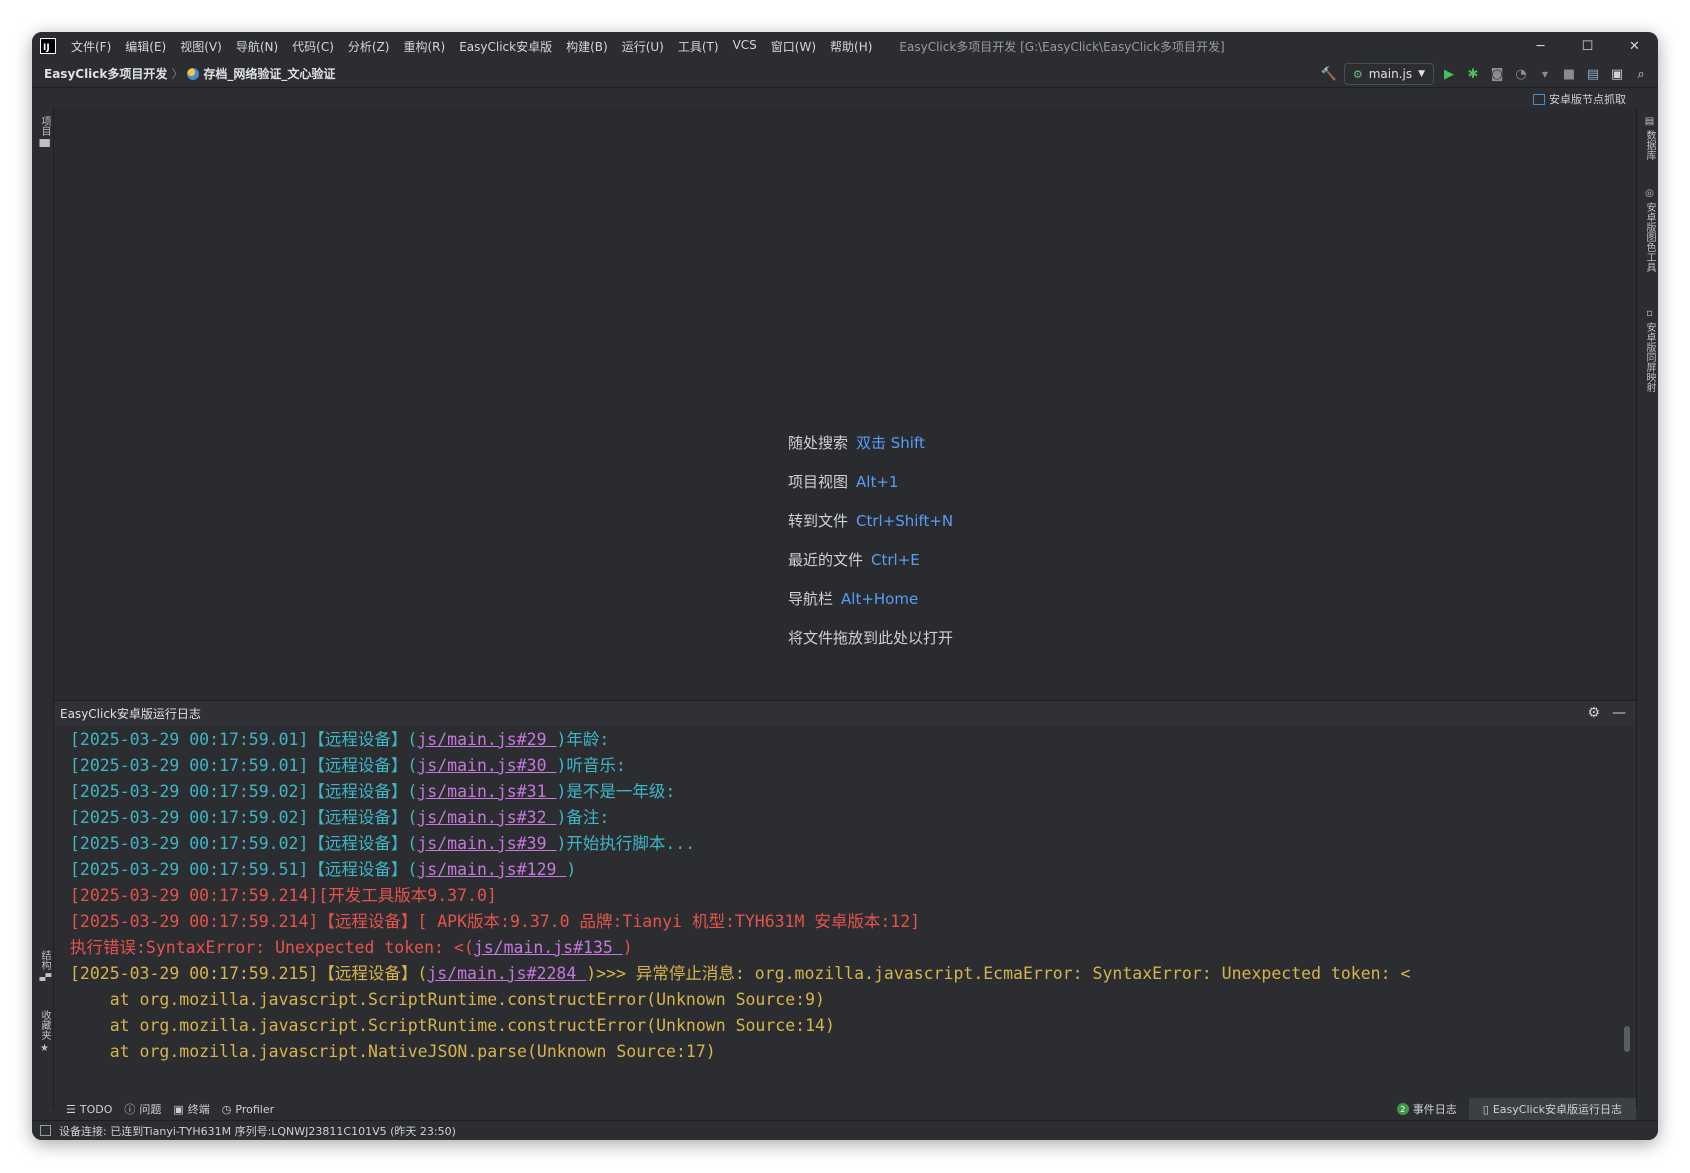 The width and height of the screenshot is (1690, 1173). I want to click on terminal-icon: ▣, so click(178, 1109).